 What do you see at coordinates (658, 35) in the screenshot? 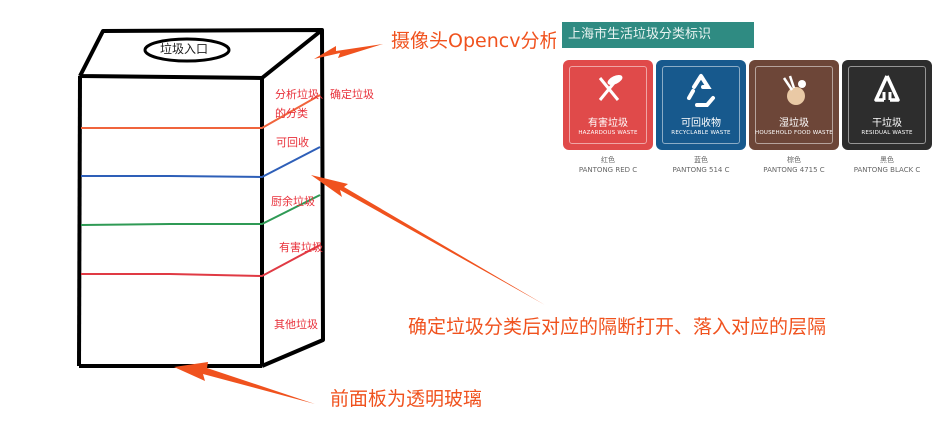
I see `chart-title: 上海市生活垃圾分类标识` at bounding box center [658, 35].